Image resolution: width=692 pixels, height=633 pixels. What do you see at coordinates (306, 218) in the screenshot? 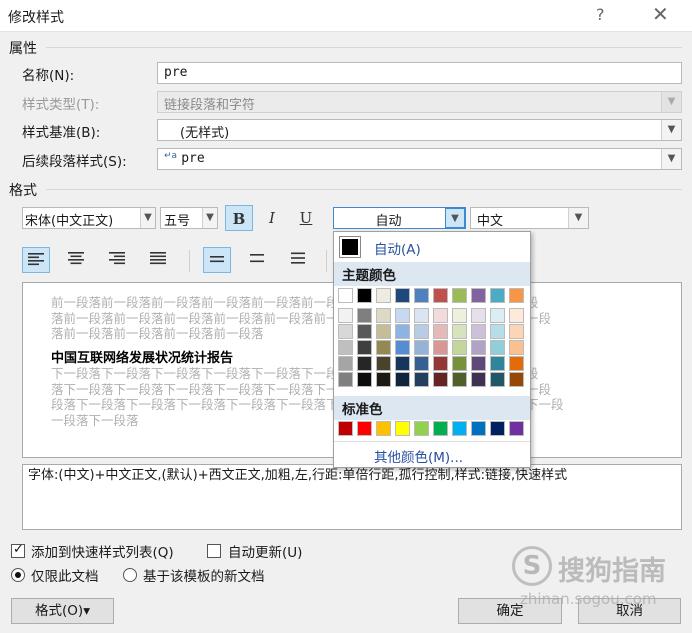
I see `underline-button: U` at bounding box center [306, 218].